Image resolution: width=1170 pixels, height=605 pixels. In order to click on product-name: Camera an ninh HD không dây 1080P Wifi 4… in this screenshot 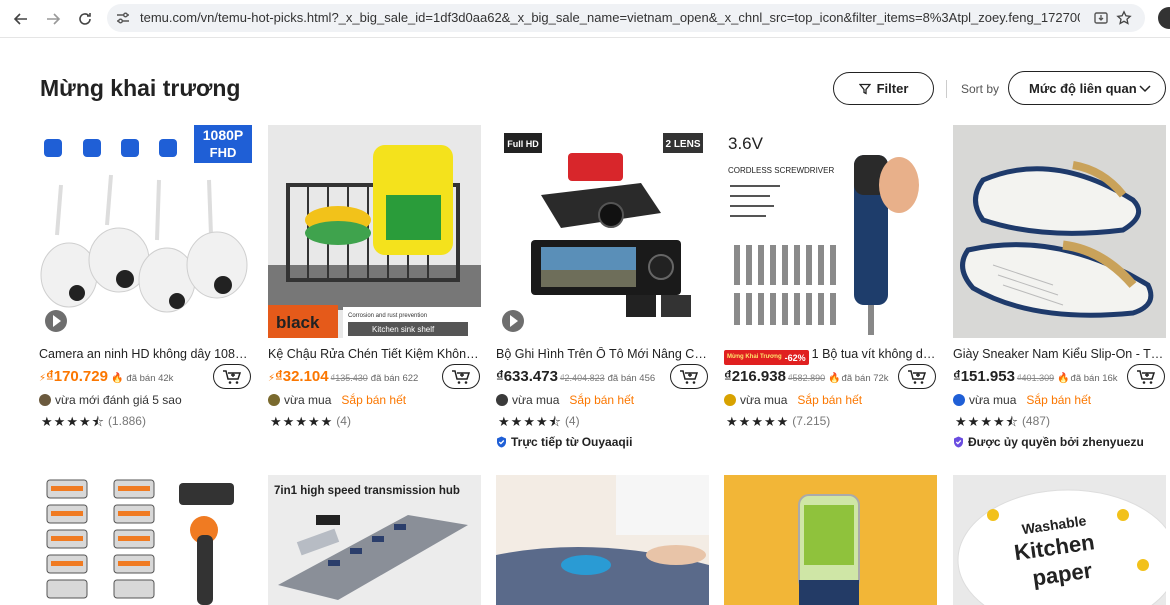, I will do `click(145, 354)`.